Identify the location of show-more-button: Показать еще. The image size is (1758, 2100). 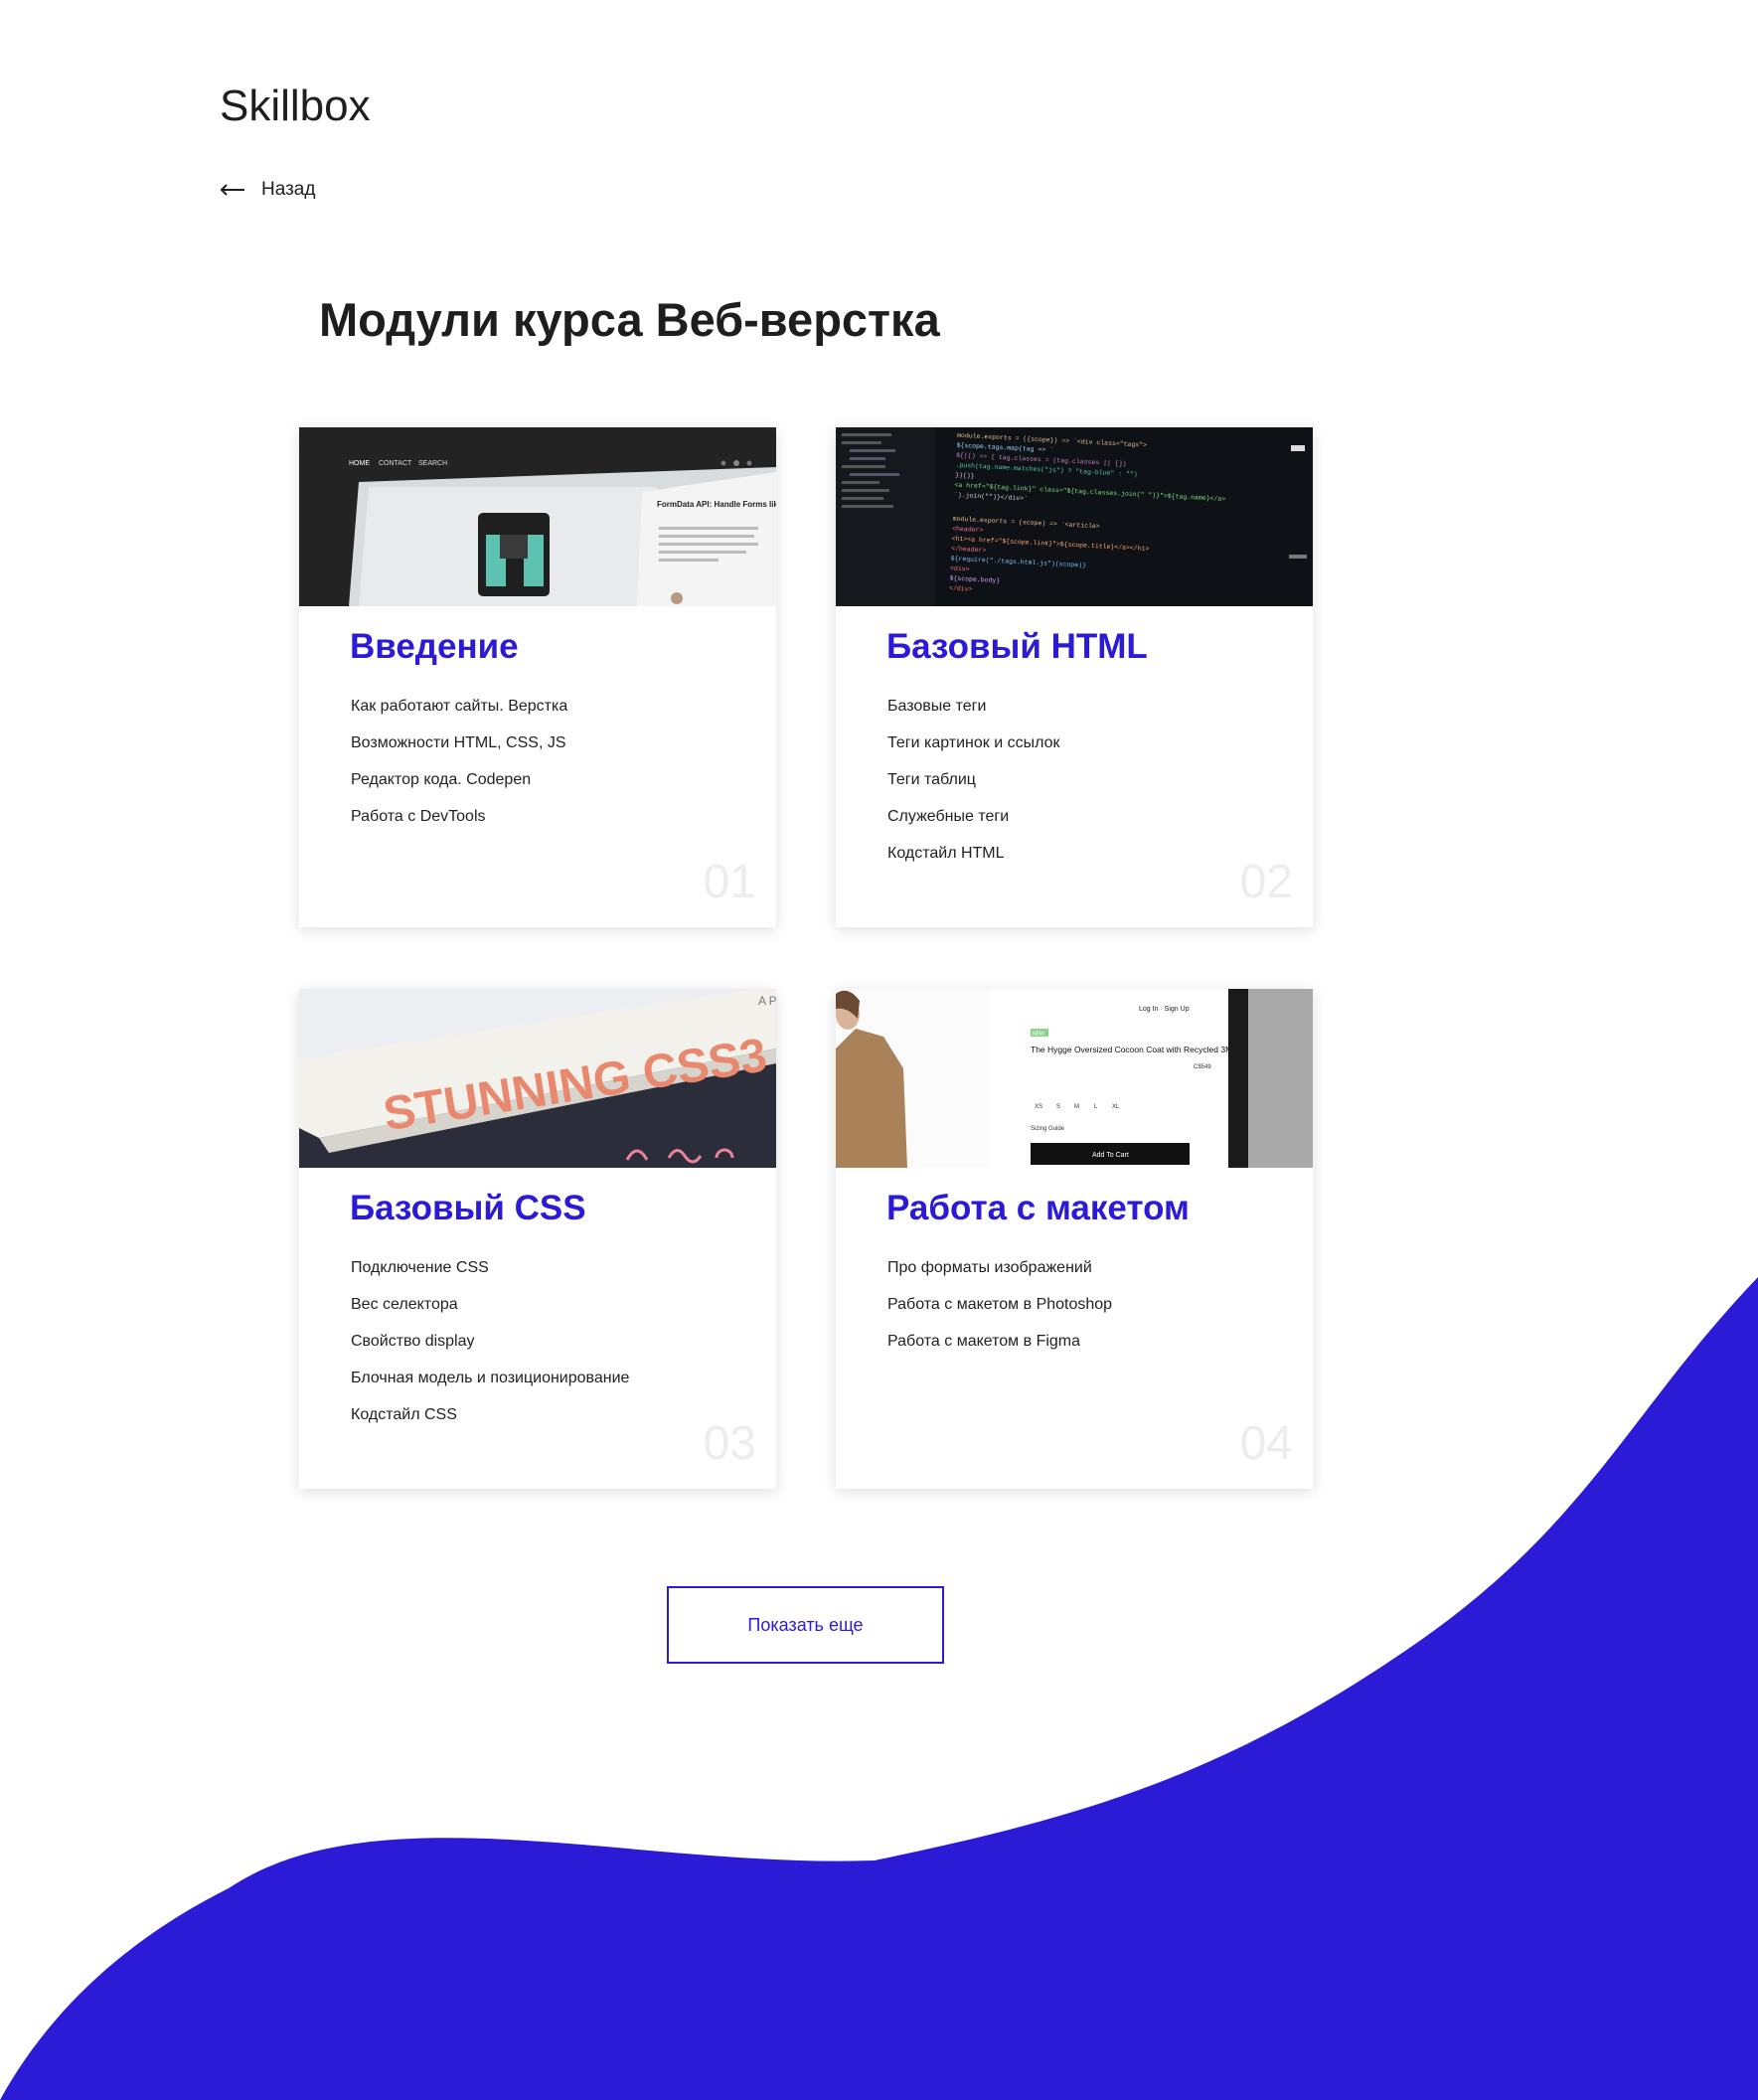
(805, 1625).